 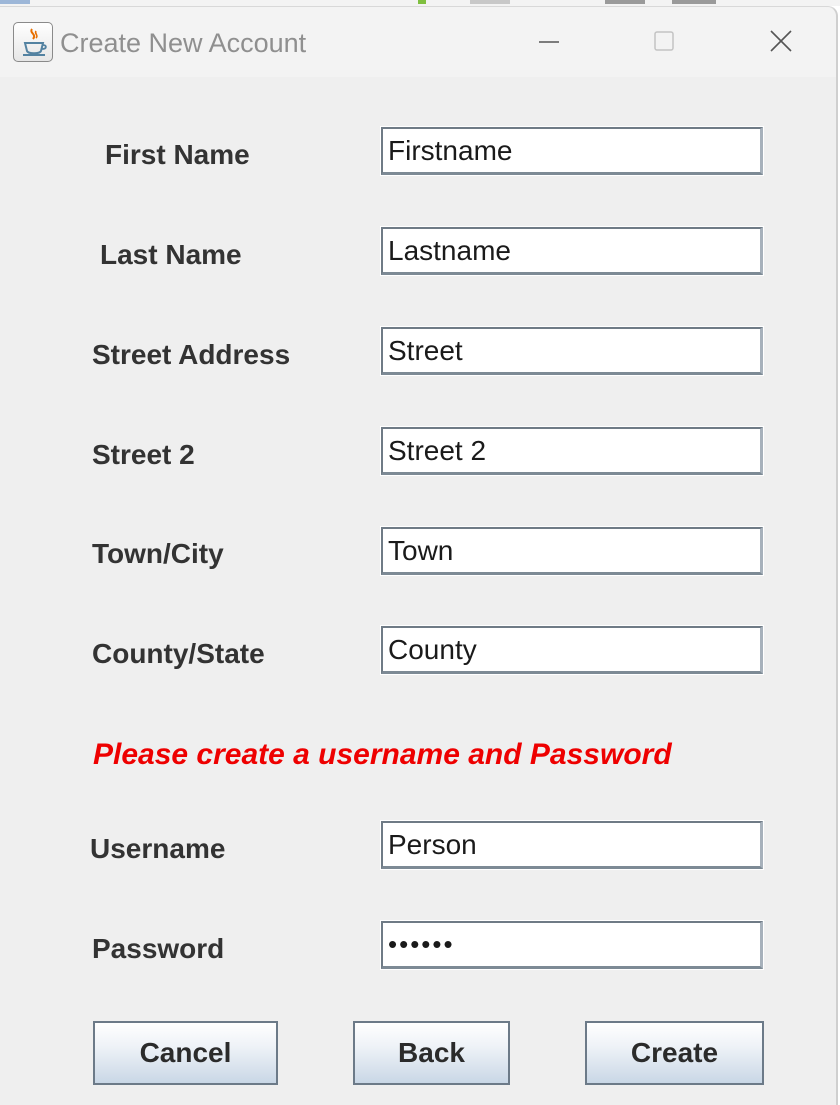 What do you see at coordinates (572, 451) in the screenshot?
I see `street2-input` at bounding box center [572, 451].